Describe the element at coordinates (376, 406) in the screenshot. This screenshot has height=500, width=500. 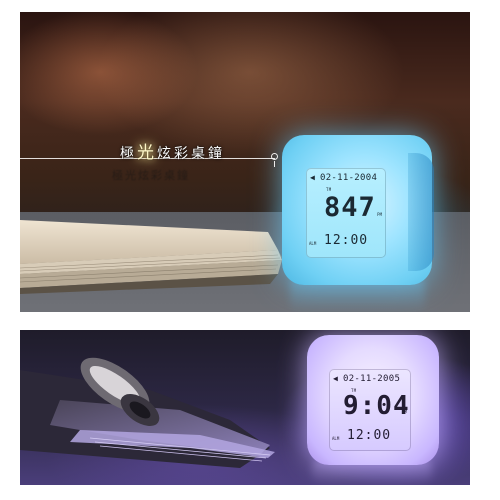
I see `lcd-time: 9:04` at that location.